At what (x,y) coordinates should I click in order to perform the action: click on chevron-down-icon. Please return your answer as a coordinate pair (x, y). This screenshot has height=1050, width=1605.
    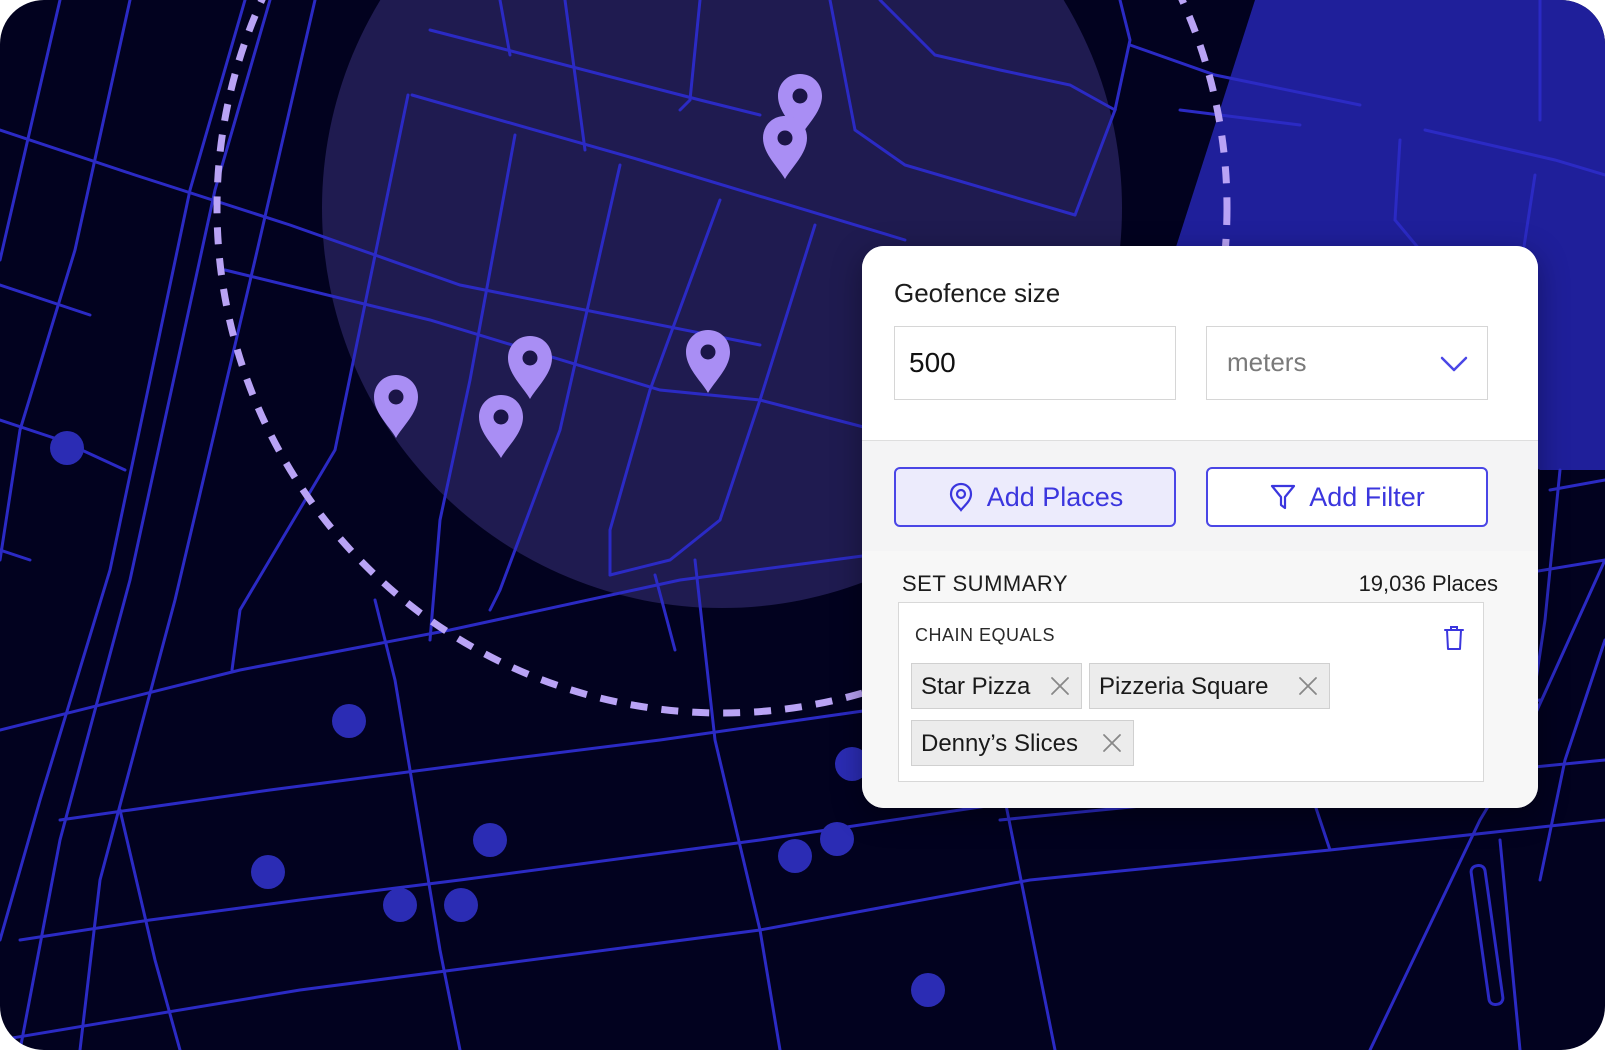
    Looking at the image, I should click on (1454, 364).